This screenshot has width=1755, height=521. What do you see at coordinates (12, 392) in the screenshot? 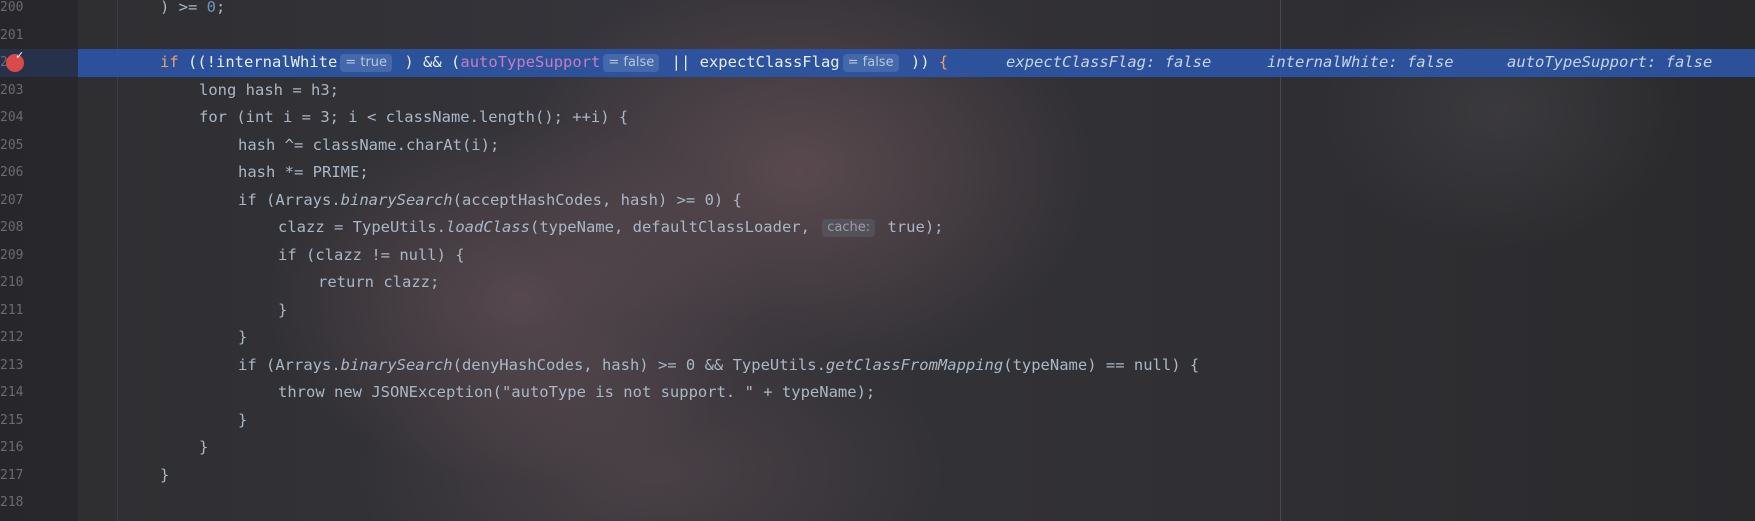
I see `line-number: 214` at bounding box center [12, 392].